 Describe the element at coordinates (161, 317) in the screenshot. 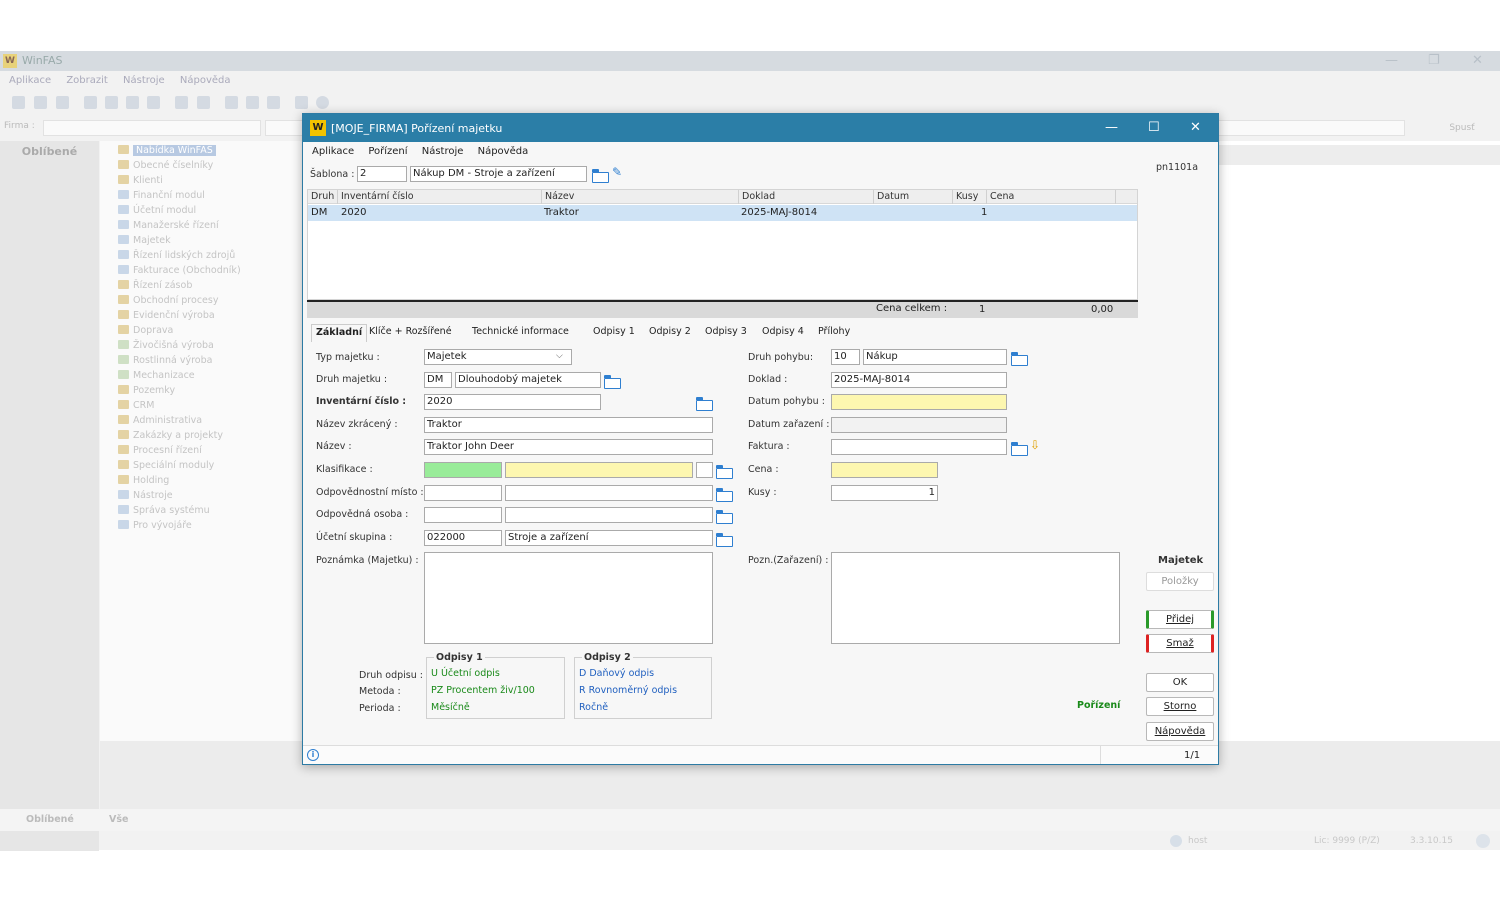

I see `bg-tree-item: Evidenční výroba` at that location.